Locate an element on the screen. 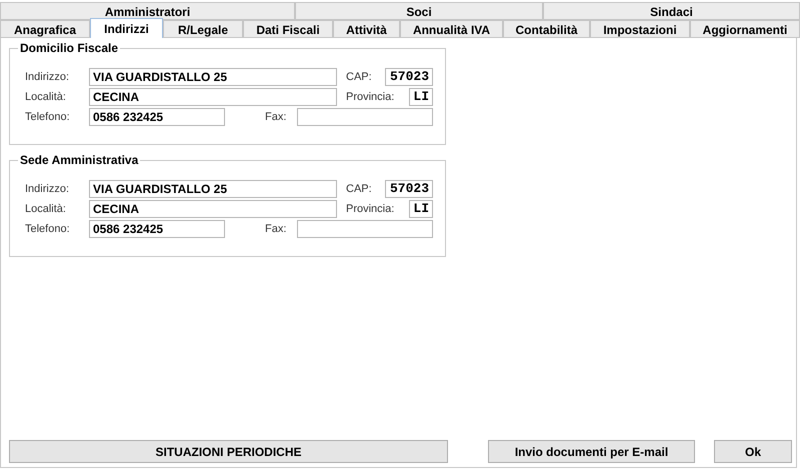 The image size is (800, 472). tab: Contabilità is located at coordinates (546, 29).